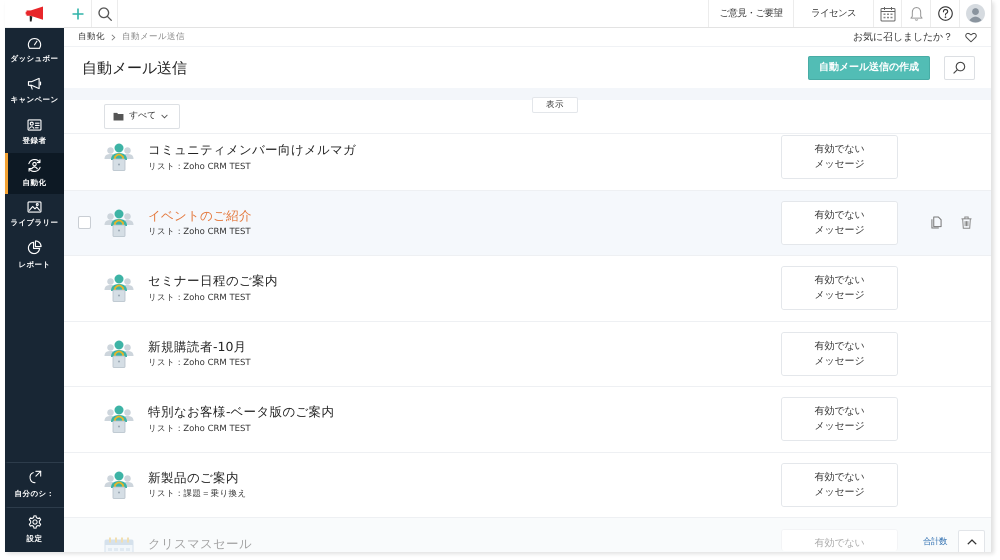 The image size is (1000, 560). I want to click on chevron-up-icon, so click(971, 541).